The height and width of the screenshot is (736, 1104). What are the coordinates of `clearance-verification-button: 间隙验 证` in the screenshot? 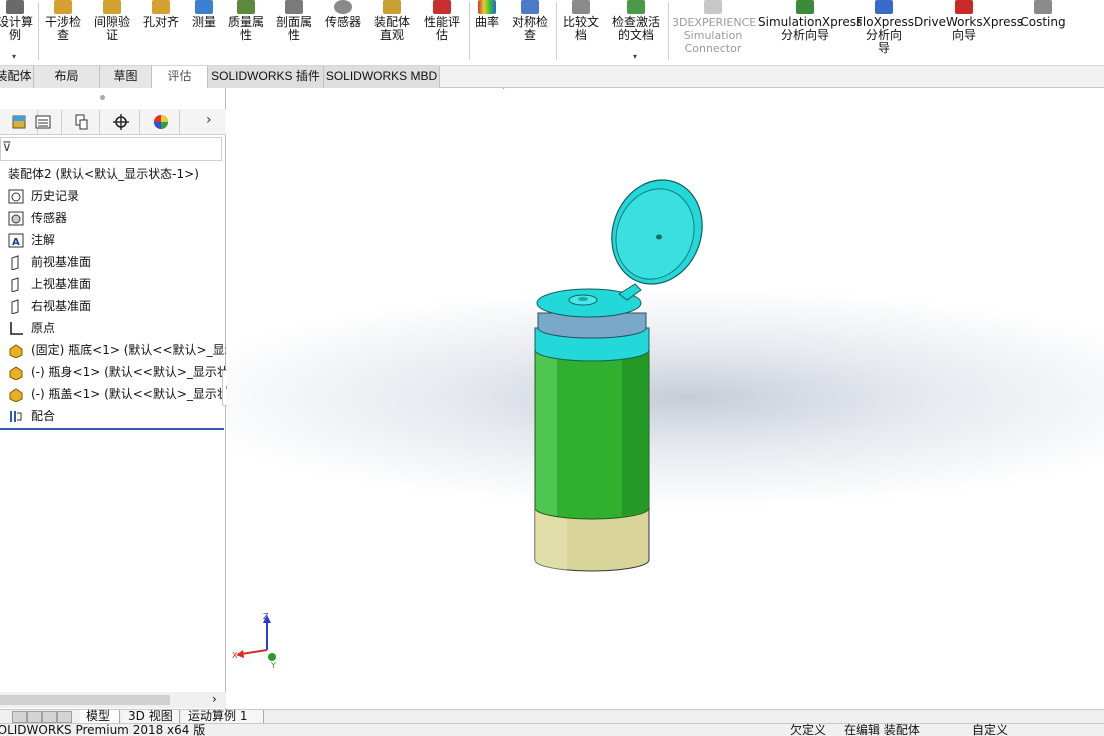 It's located at (112, 33).